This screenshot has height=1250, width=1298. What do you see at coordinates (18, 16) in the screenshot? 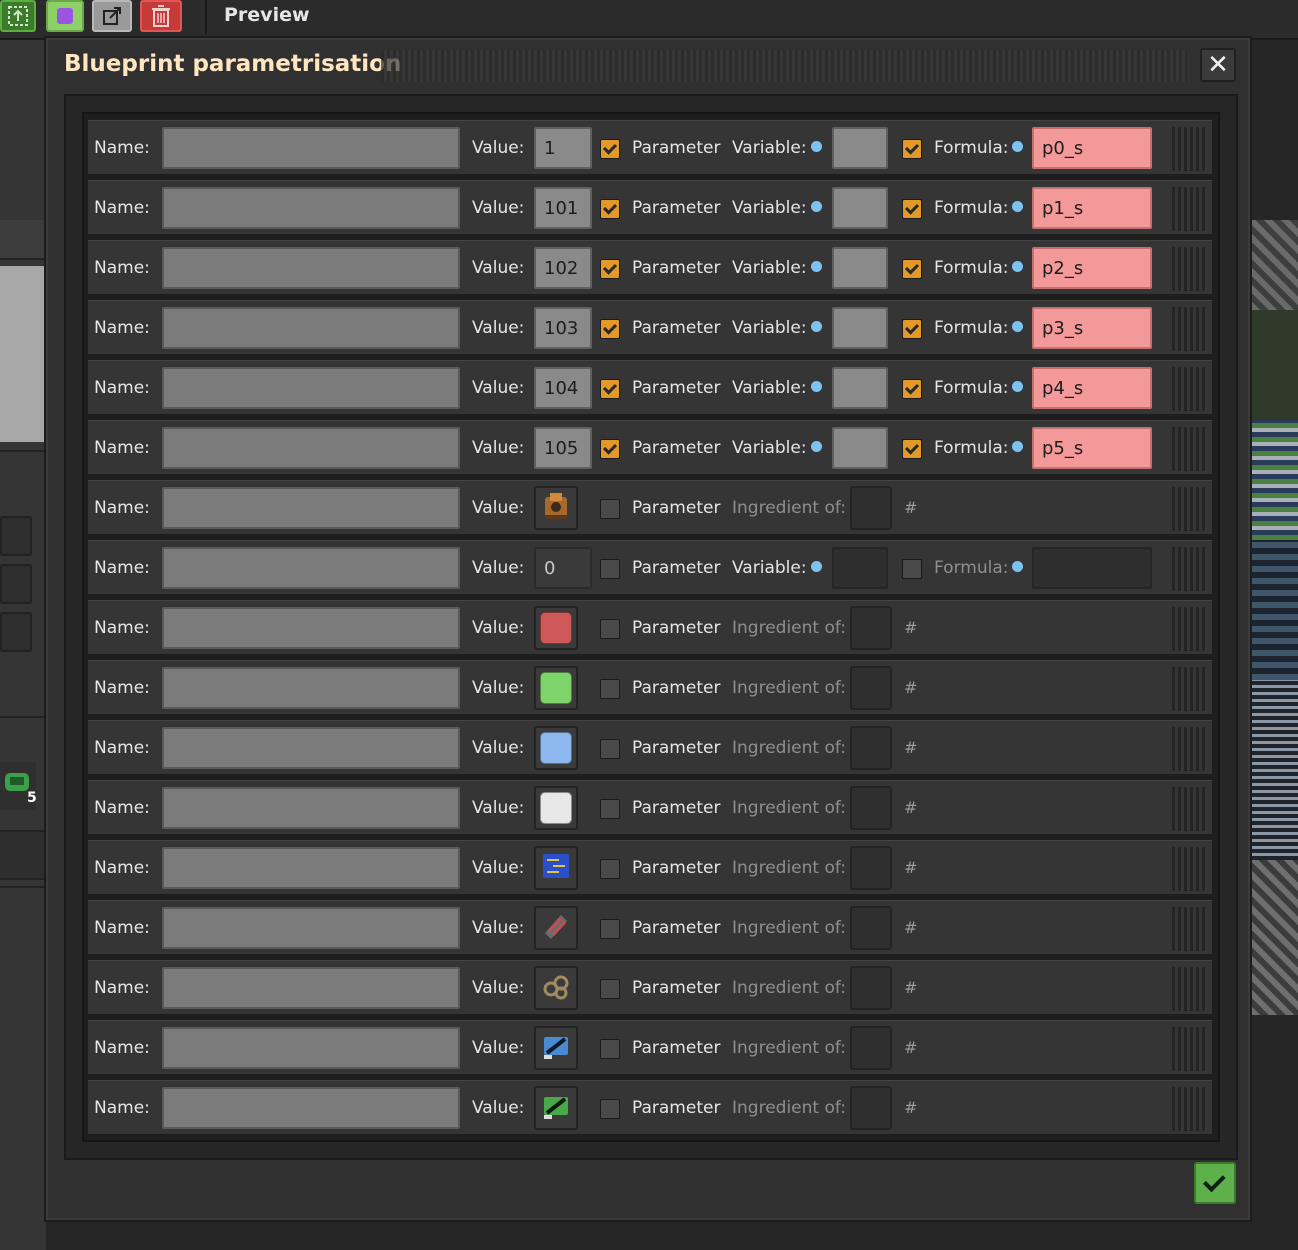
I see `upload-blueprint-button` at bounding box center [18, 16].